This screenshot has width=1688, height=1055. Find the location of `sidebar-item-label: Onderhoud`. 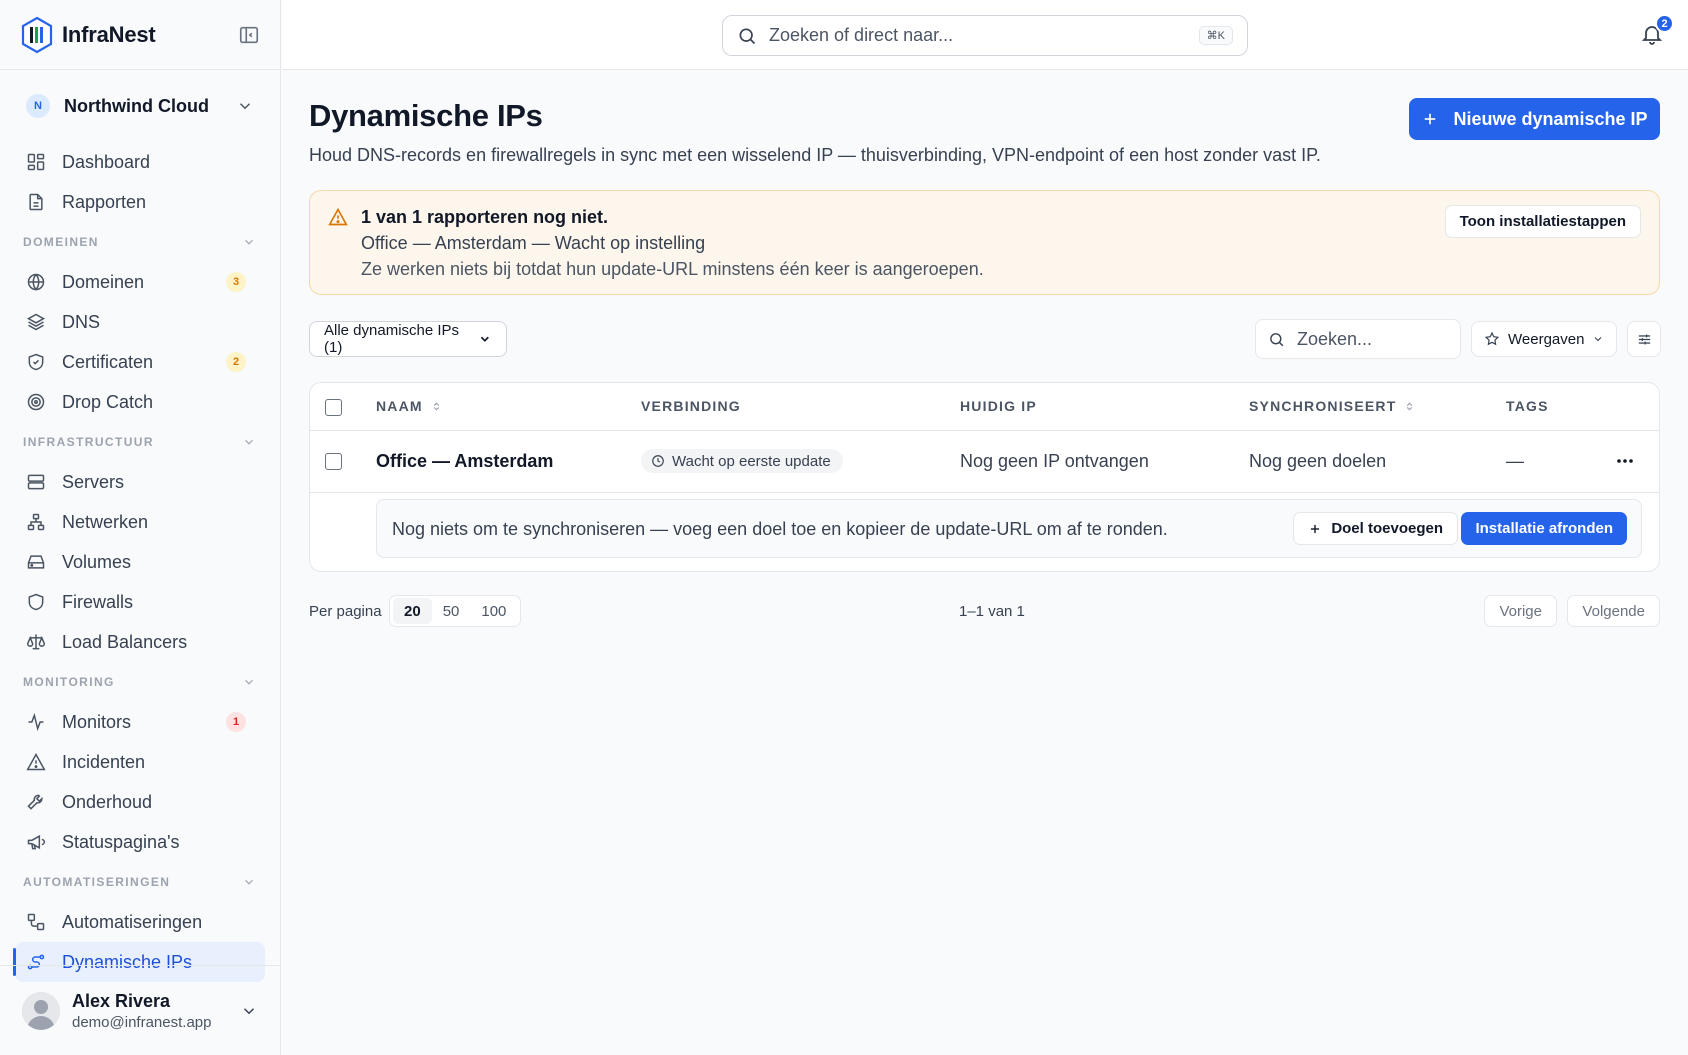

sidebar-item-label: Onderhoud is located at coordinates (107, 801).